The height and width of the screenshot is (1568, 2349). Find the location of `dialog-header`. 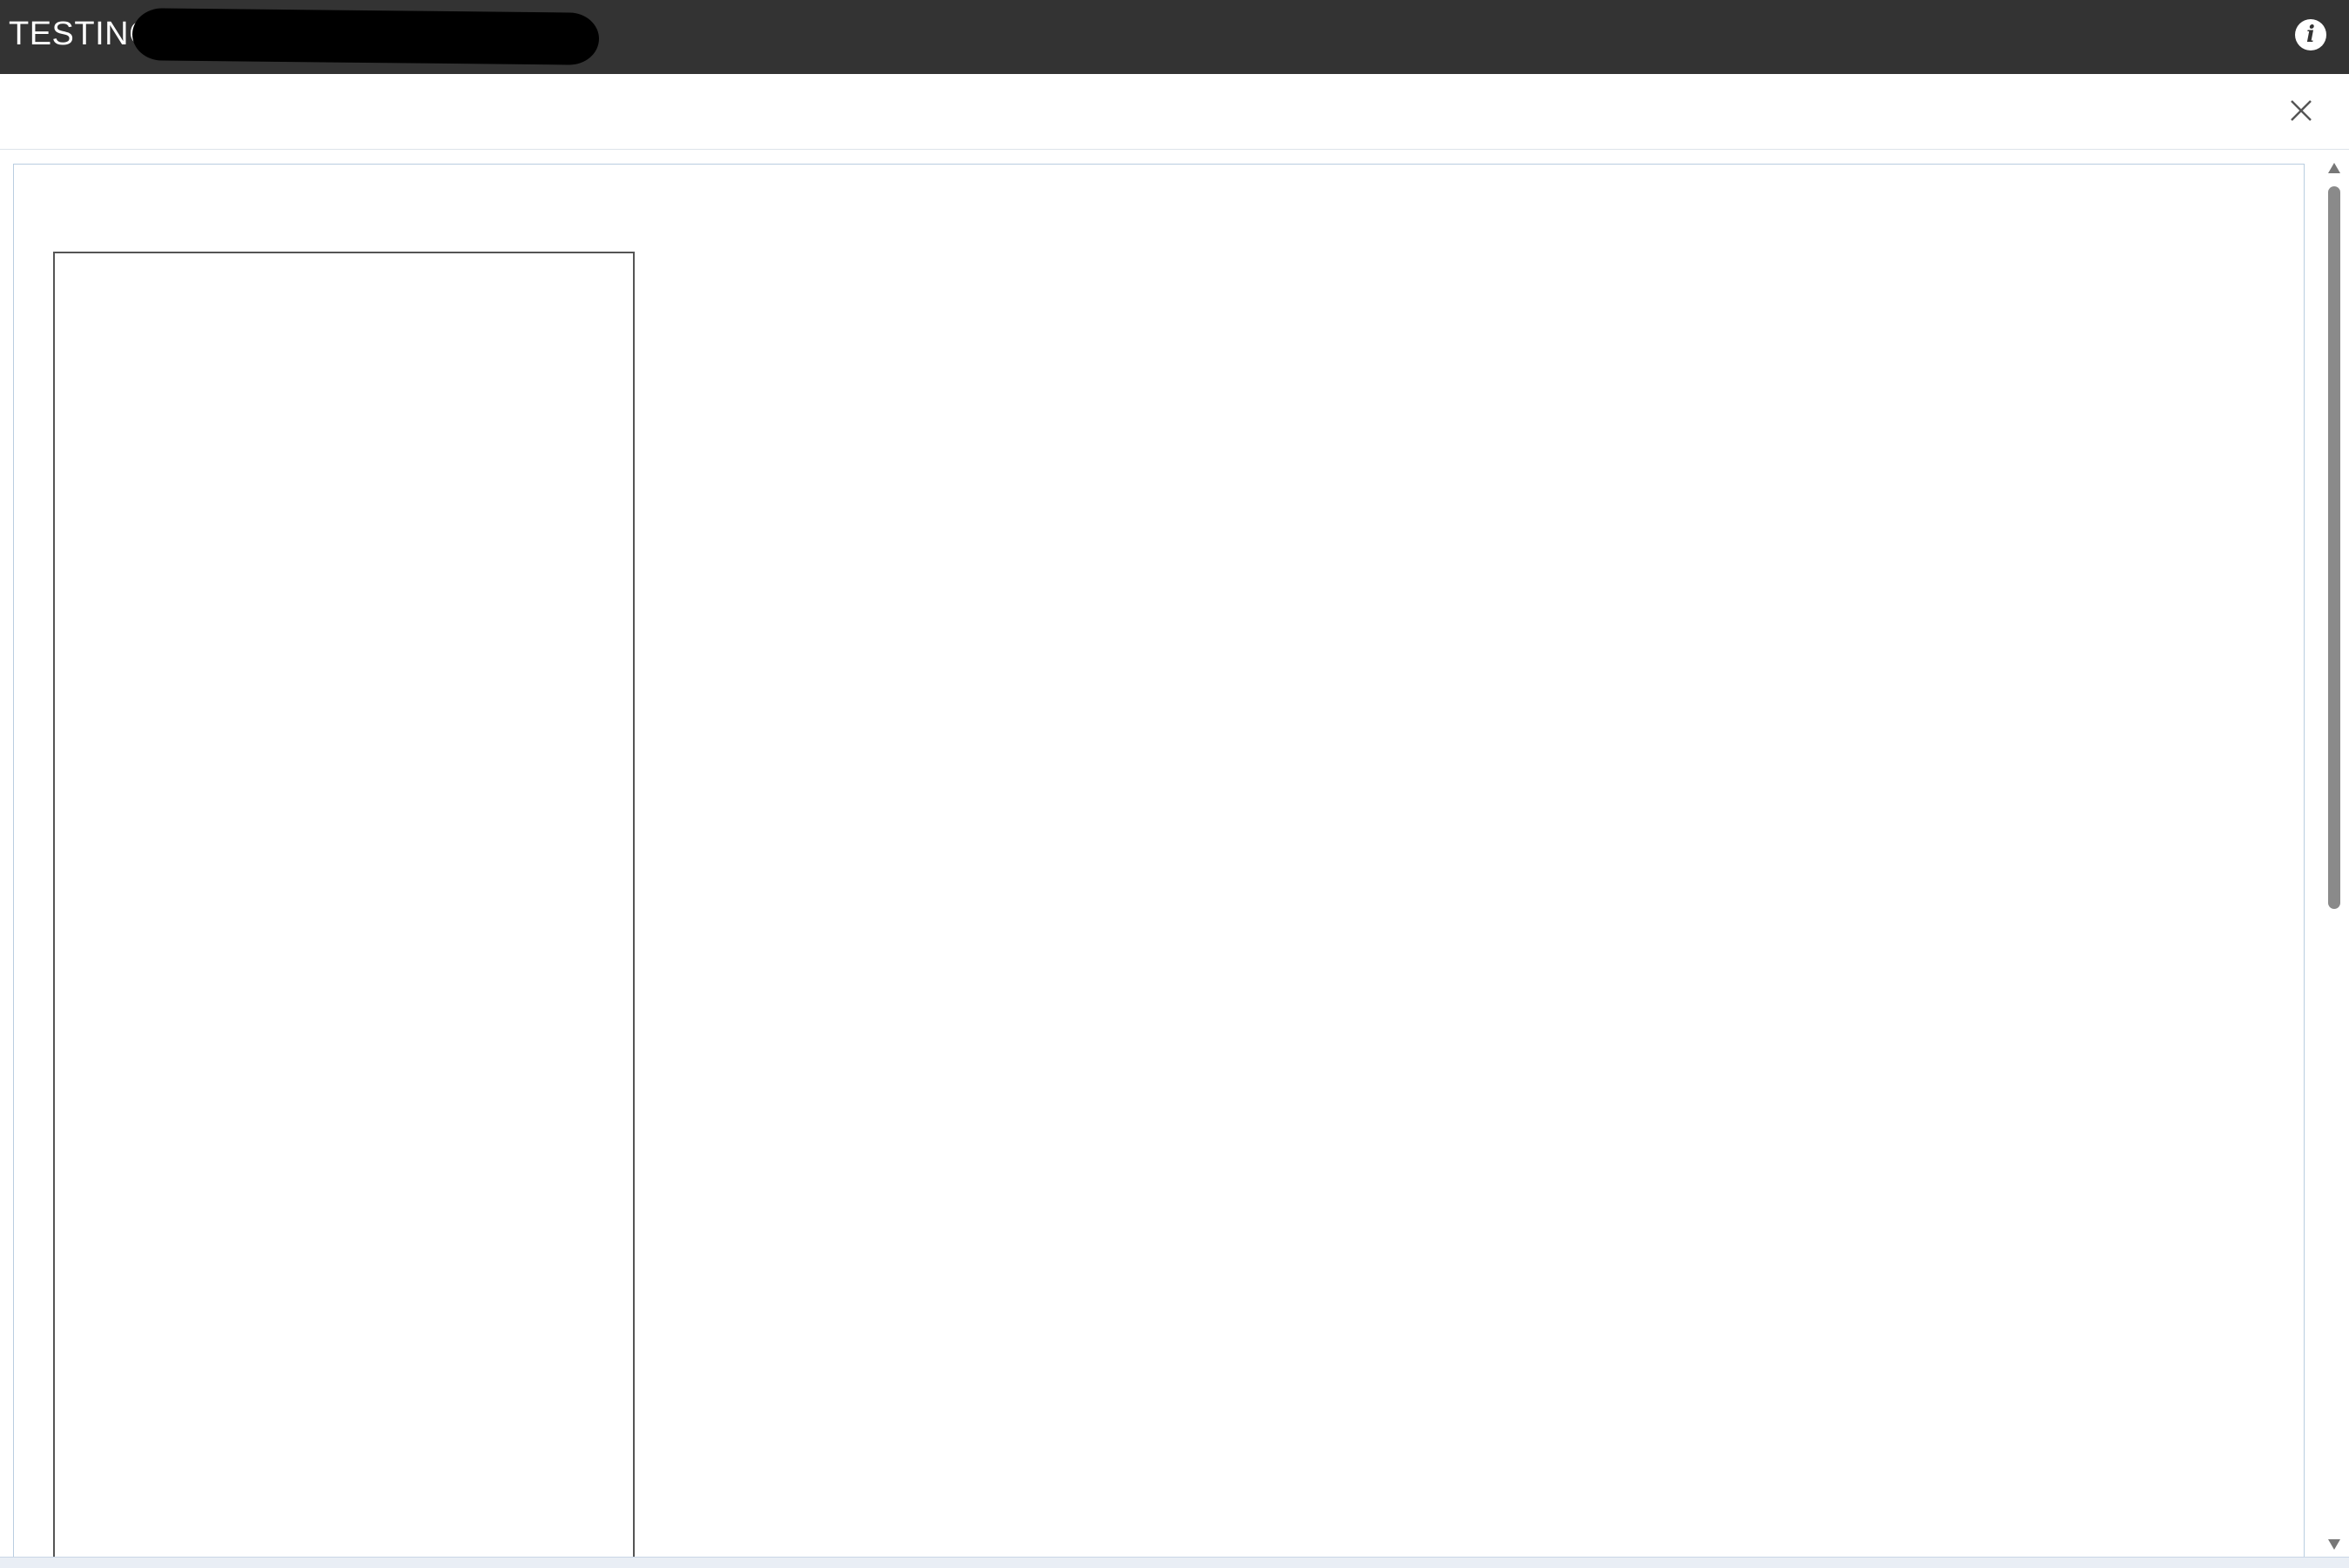

dialog-header is located at coordinates (1174, 112).